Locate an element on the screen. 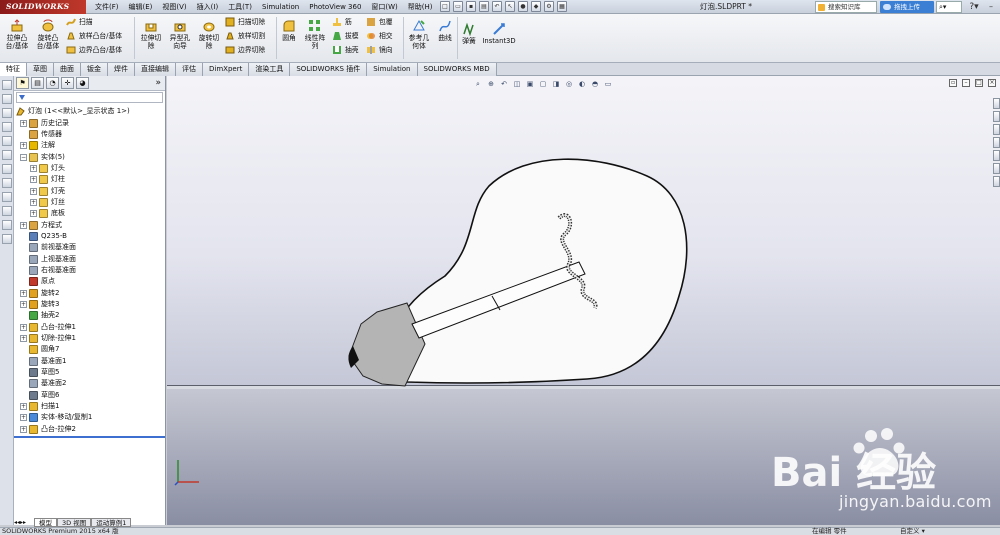 This screenshot has height=535, width=1000. rib-button: 筋 is located at coordinates (342, 22).